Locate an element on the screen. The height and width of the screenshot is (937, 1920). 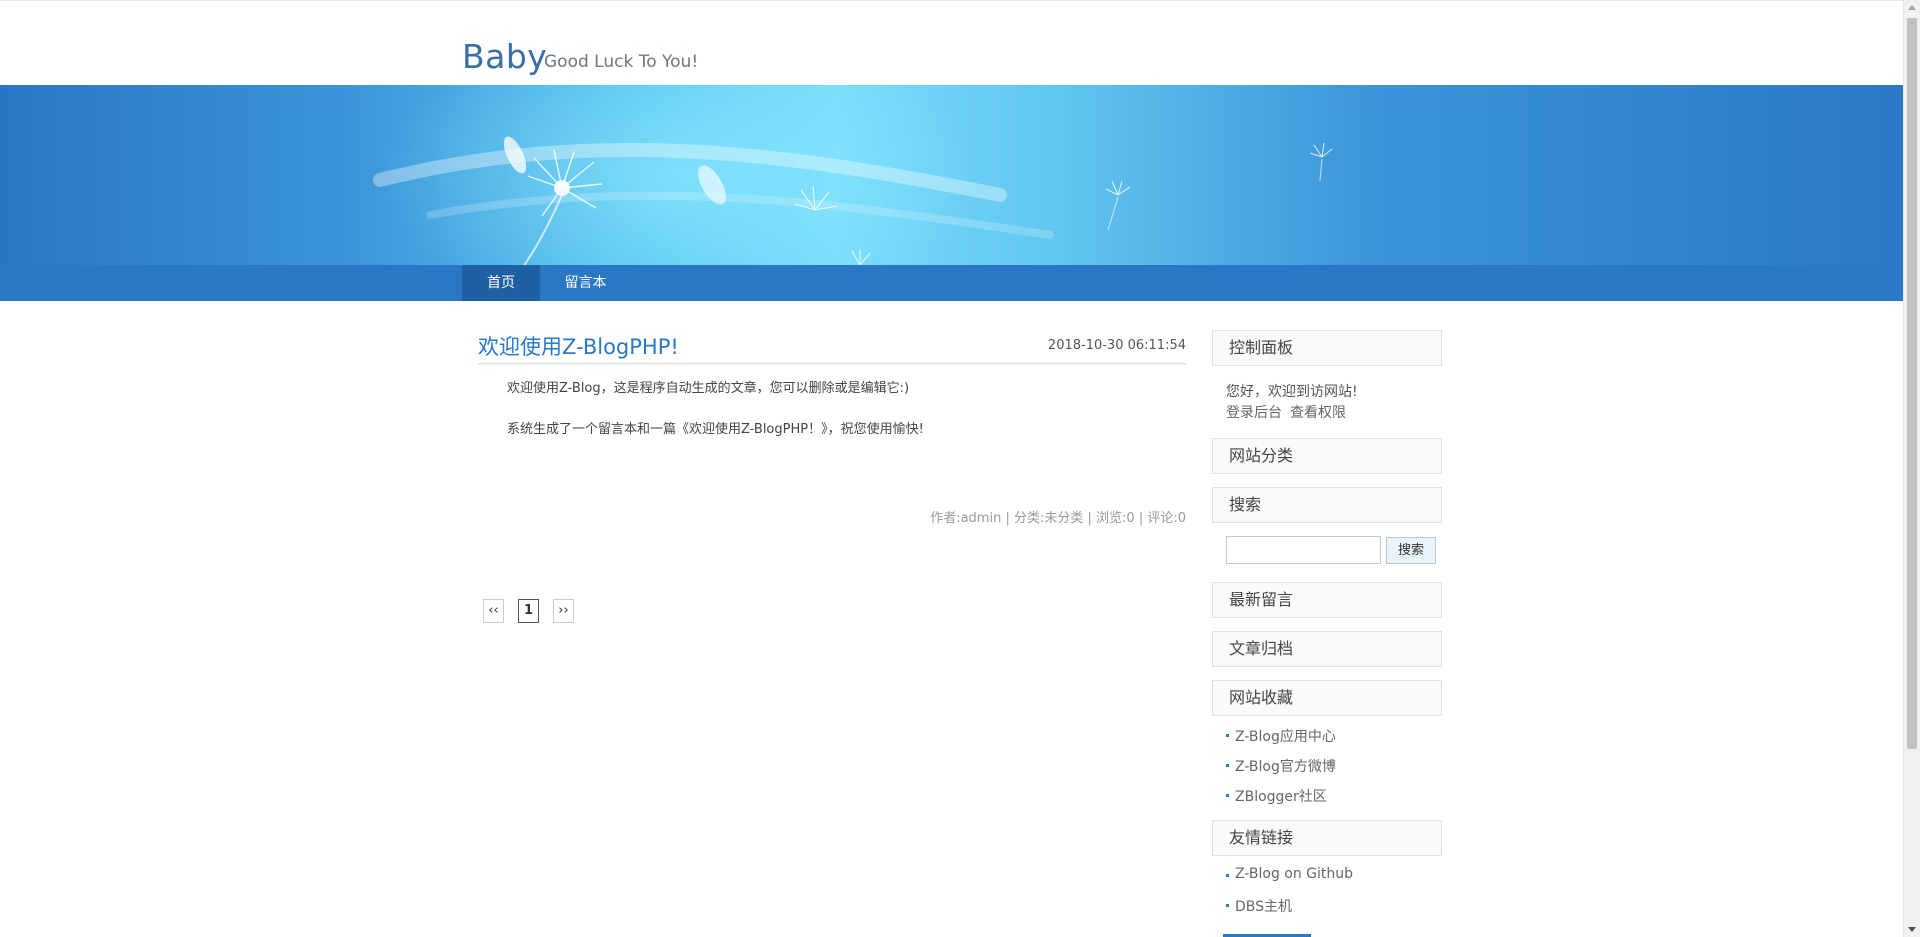
favorite-link: ZBlogger社区 is located at coordinates (1281, 796).